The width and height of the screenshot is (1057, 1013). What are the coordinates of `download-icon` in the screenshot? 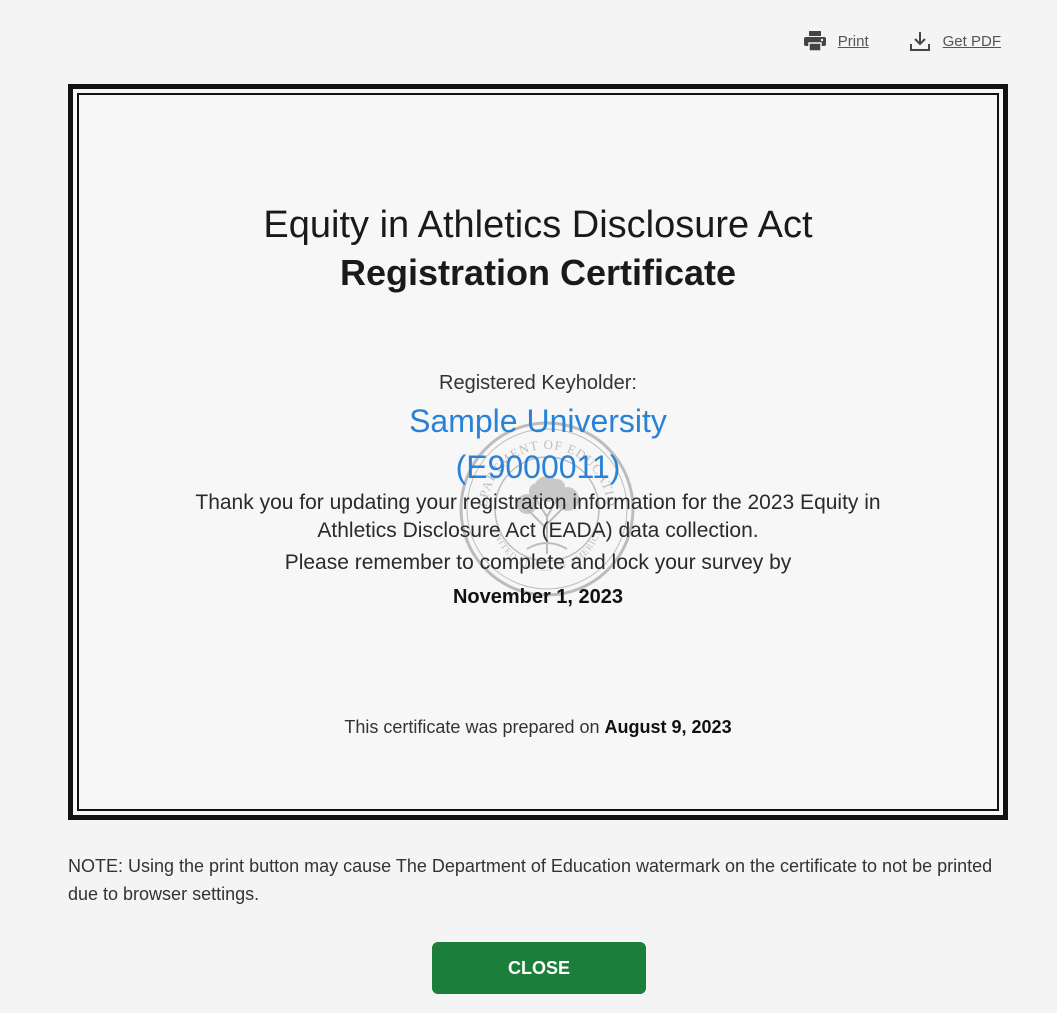 It's located at (920, 41).